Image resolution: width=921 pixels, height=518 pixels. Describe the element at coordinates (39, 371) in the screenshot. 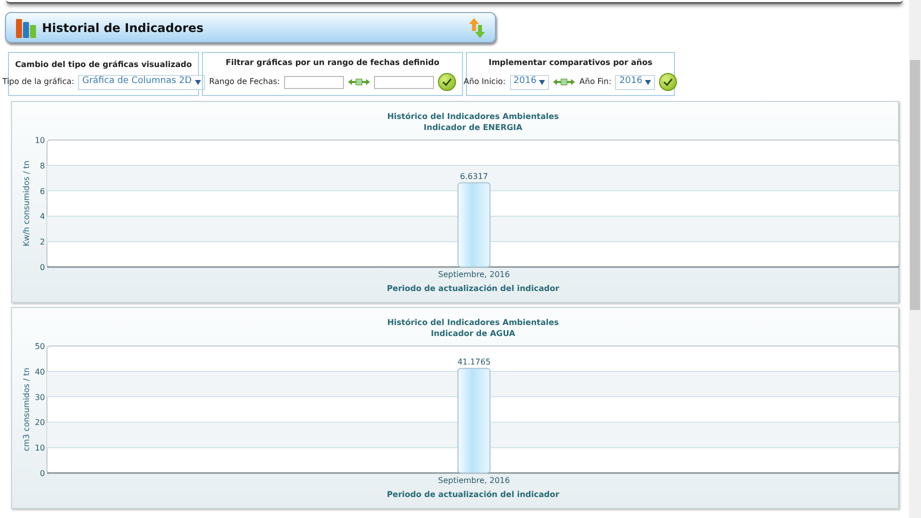

I see `y-tick-label: 40` at that location.